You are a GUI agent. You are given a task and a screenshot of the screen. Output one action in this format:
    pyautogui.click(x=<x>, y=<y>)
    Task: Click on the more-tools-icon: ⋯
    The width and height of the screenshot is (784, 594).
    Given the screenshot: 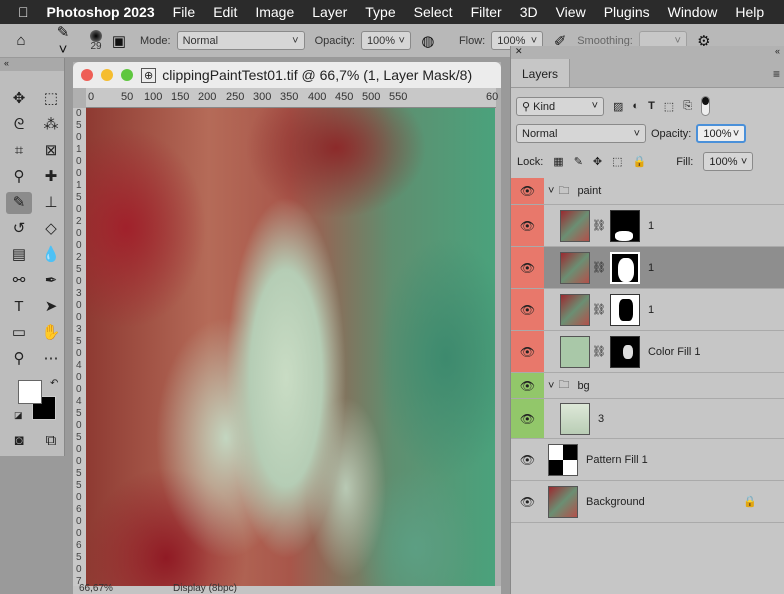 What is the action you would take?
    pyautogui.click(x=51, y=359)
    